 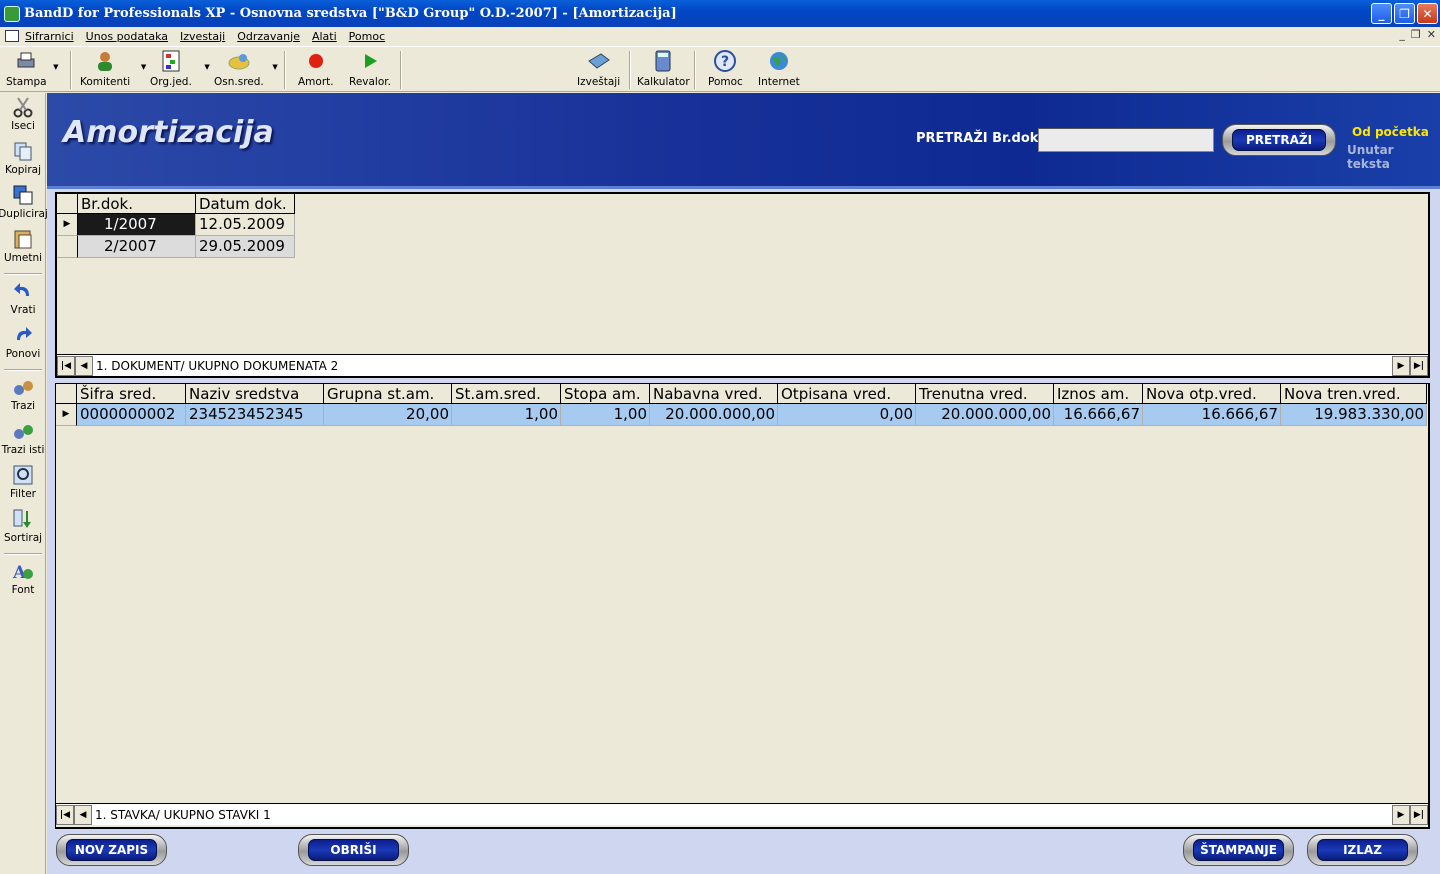 I want to click on sortiraj-button: Sortiraj, so click(x=23, y=525).